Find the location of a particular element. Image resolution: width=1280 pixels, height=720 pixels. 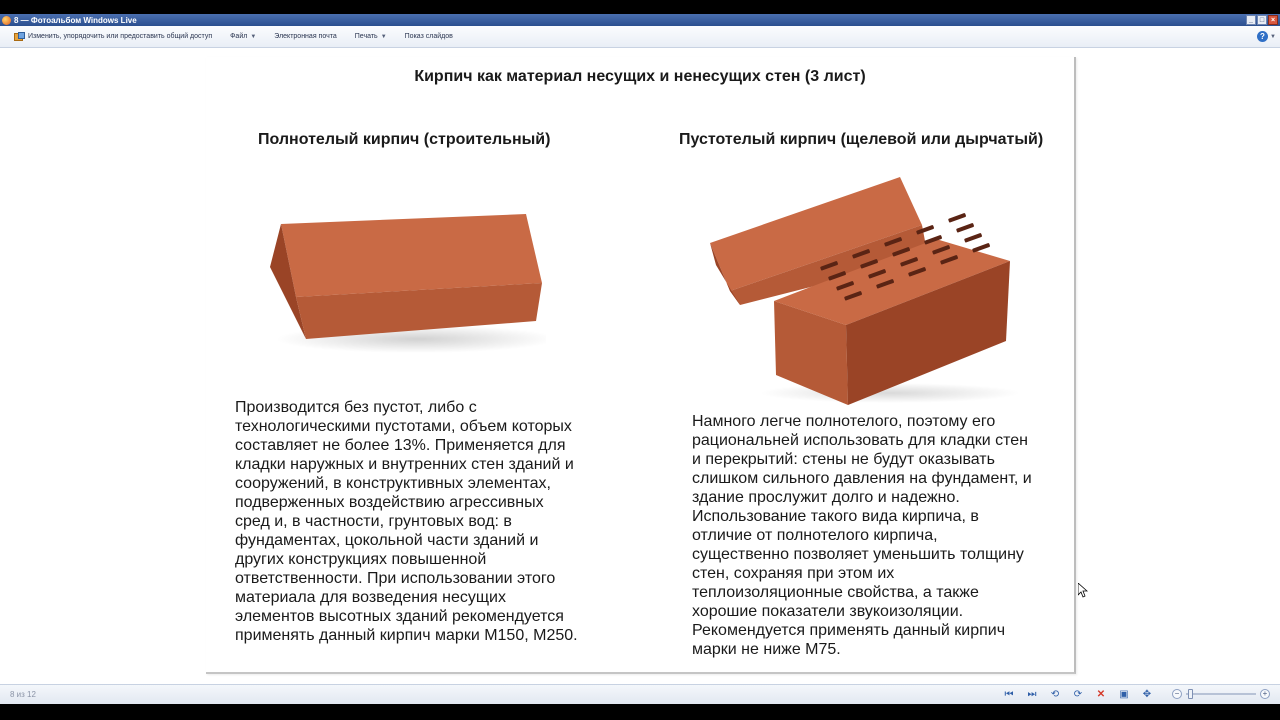

close-button: × is located at coordinates (1273, 20).